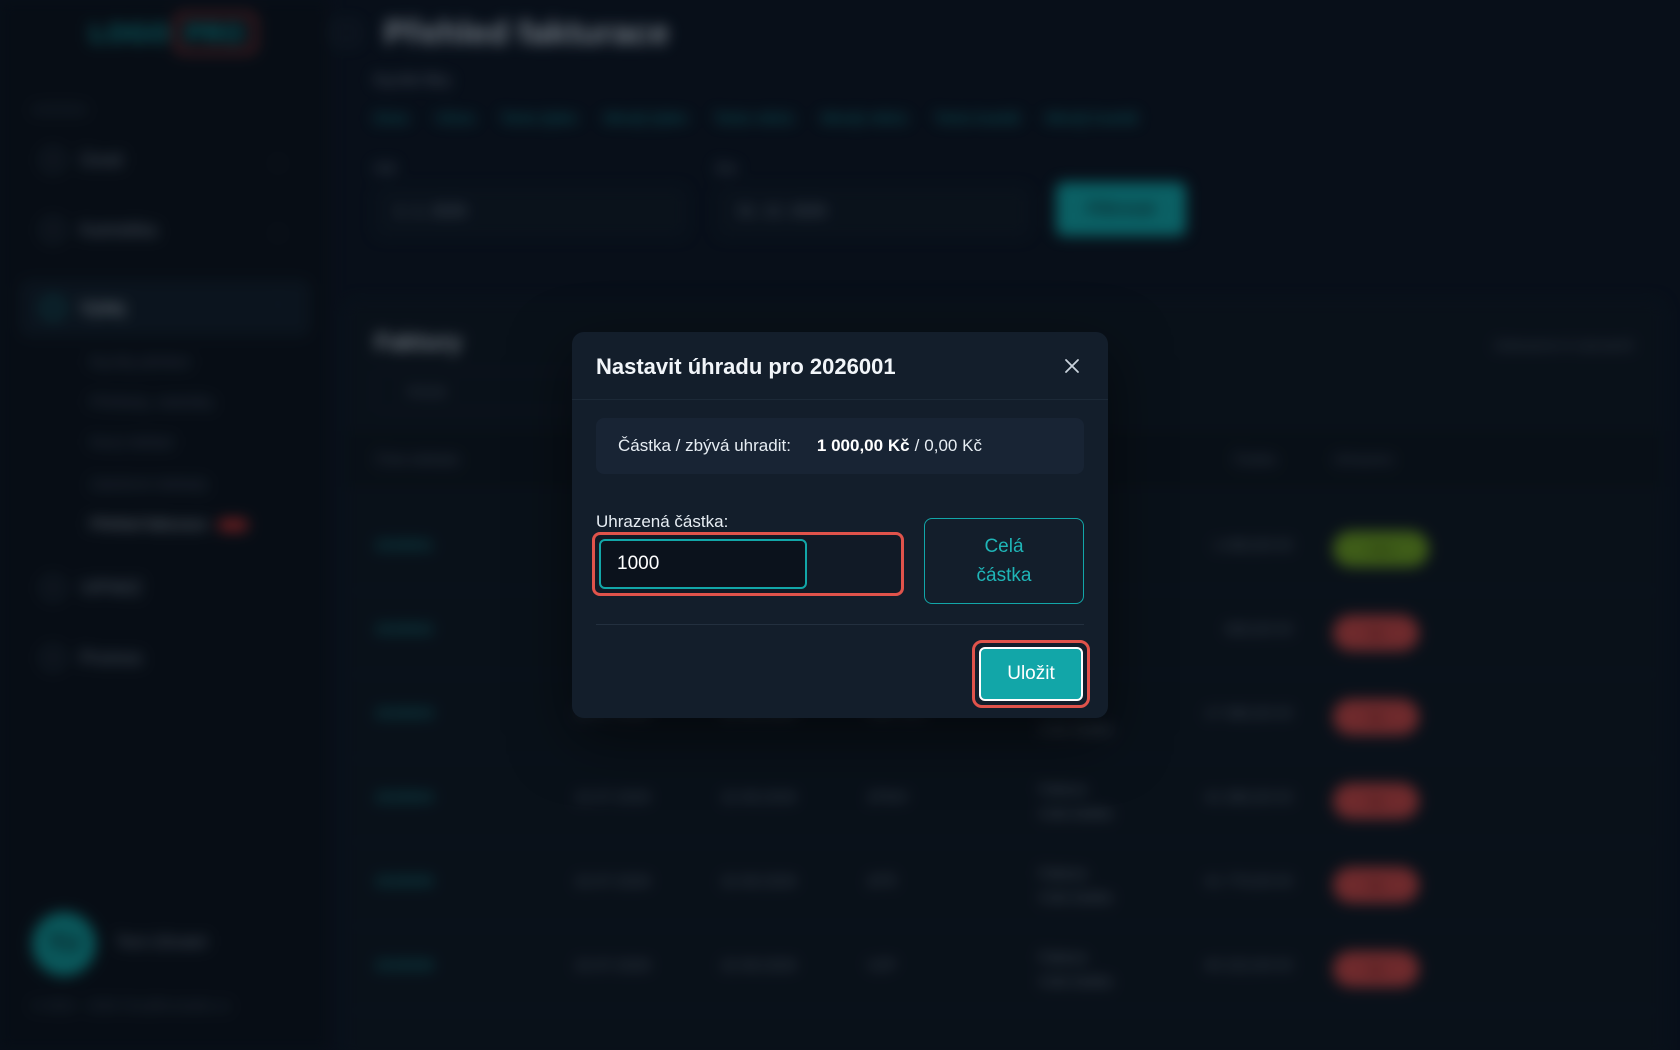 This screenshot has height=1050, width=1680. I want to click on full-amount-button: Celá částka, so click(1004, 561).